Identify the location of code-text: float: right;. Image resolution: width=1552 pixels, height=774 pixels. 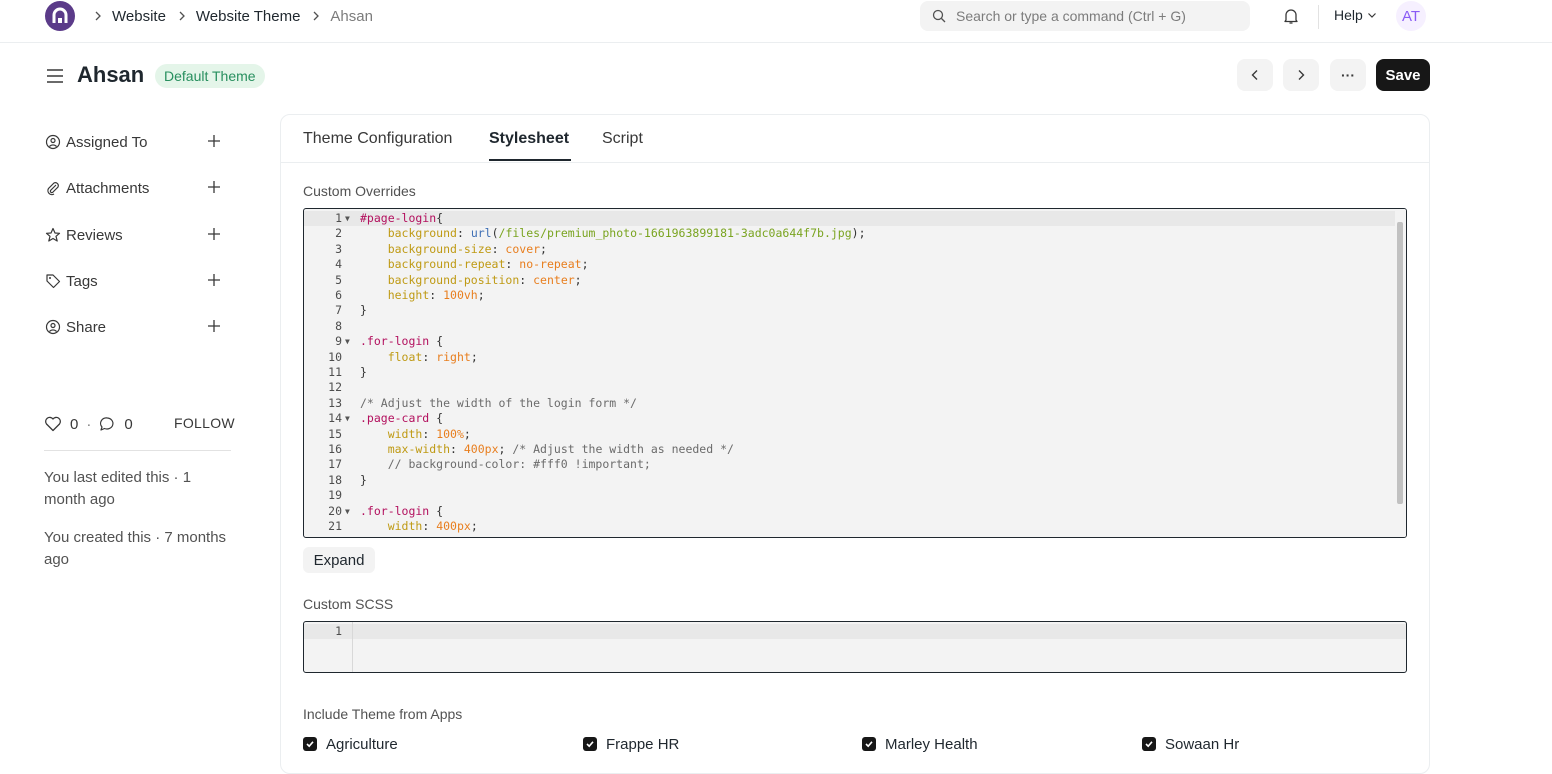
(432, 356).